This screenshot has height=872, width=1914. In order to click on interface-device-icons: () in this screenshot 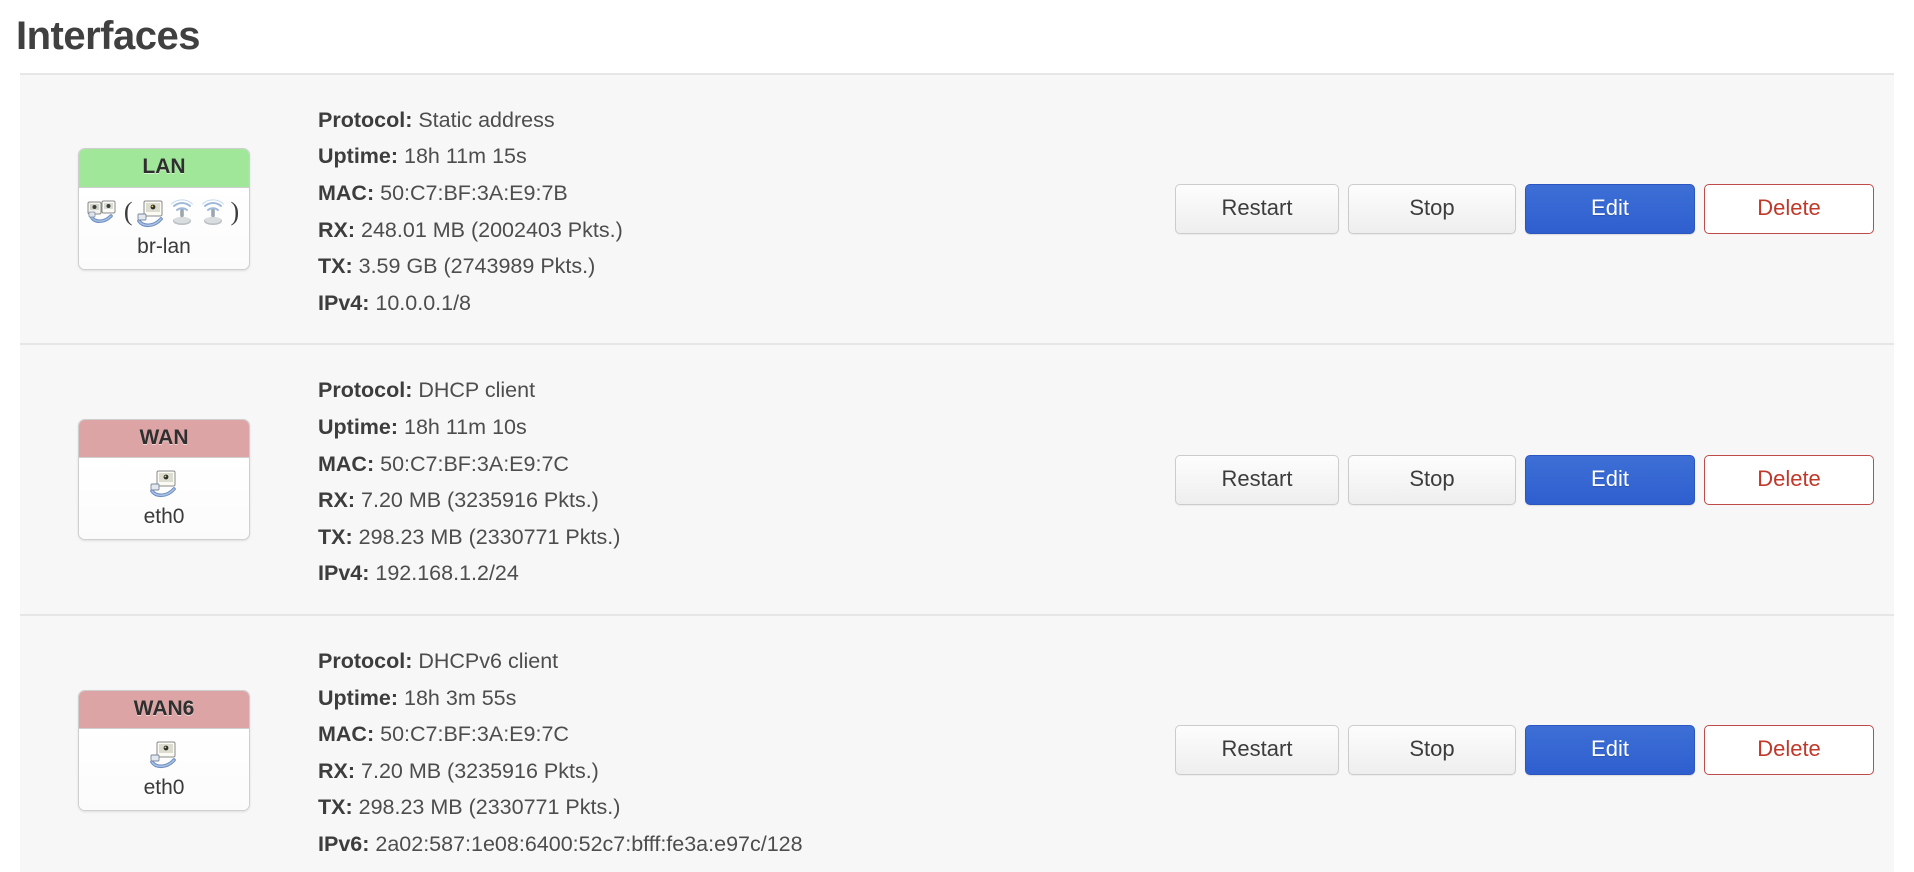, I will do `click(164, 214)`.